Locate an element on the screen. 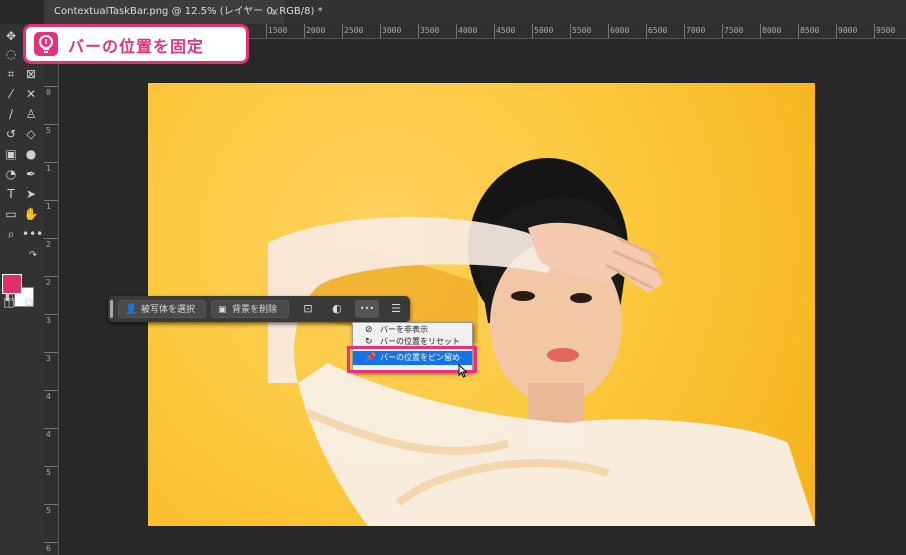 This screenshot has height=555, width=906. swap-colors-icon: ↷ is located at coordinates (33, 256).